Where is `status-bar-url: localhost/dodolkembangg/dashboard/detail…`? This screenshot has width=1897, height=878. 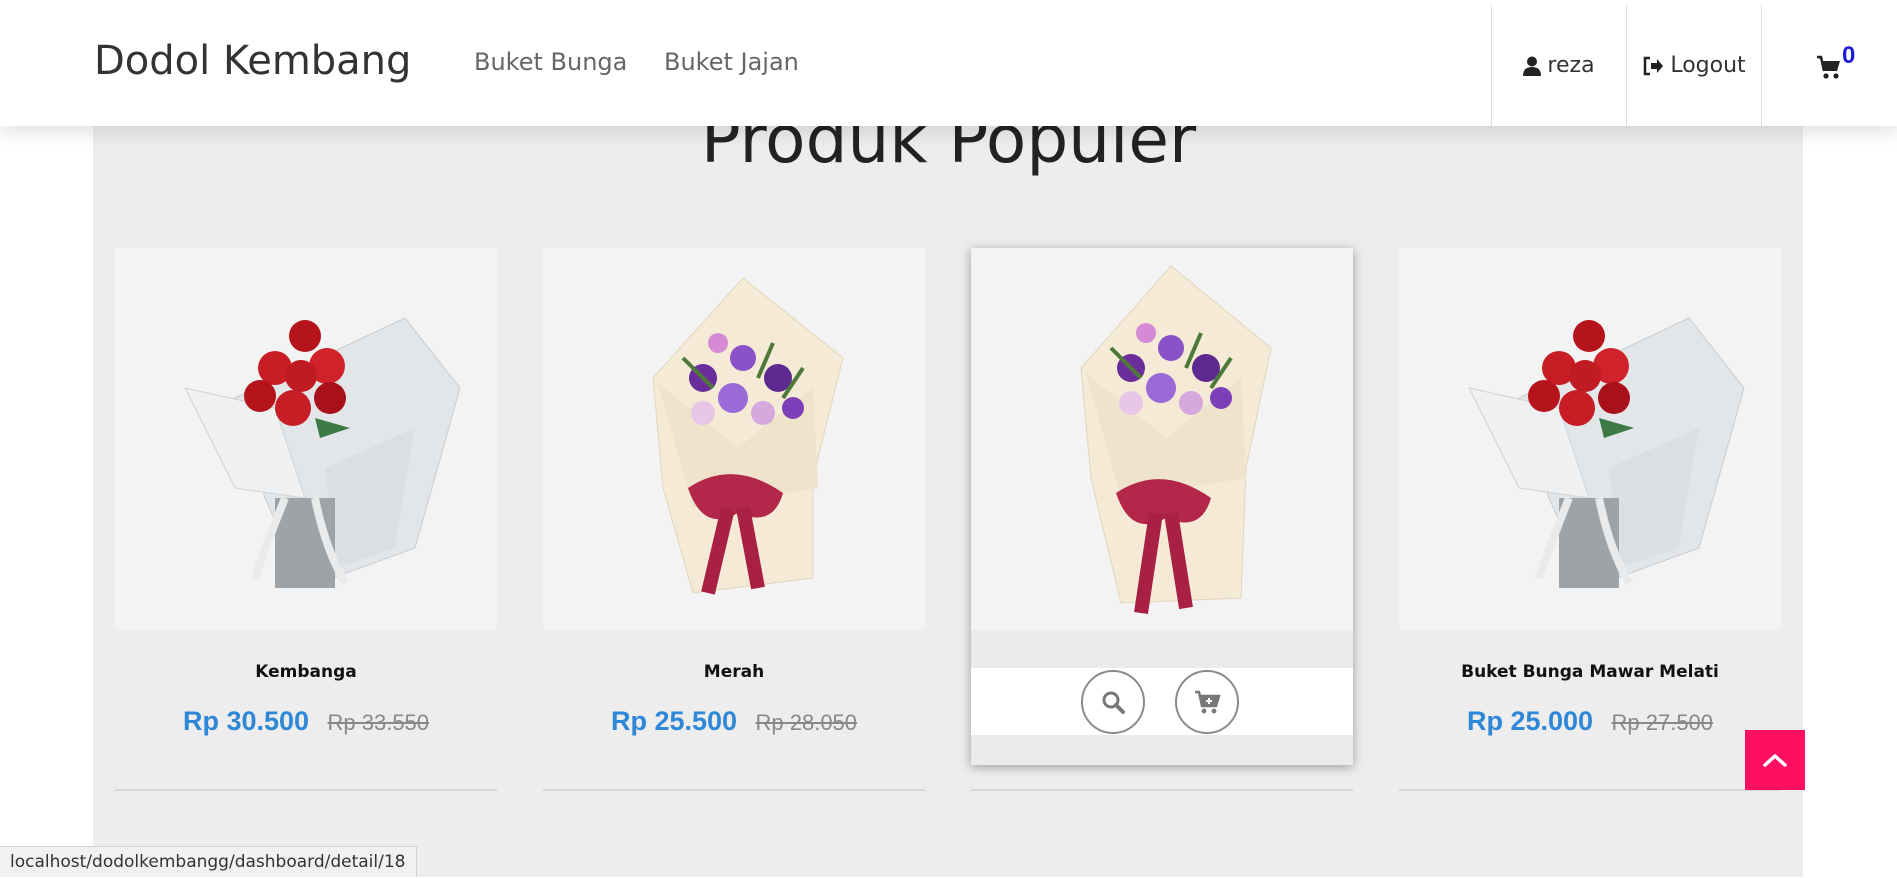
status-bar-url: localhost/dodolkembangg/dashboard/detail… is located at coordinates (208, 861).